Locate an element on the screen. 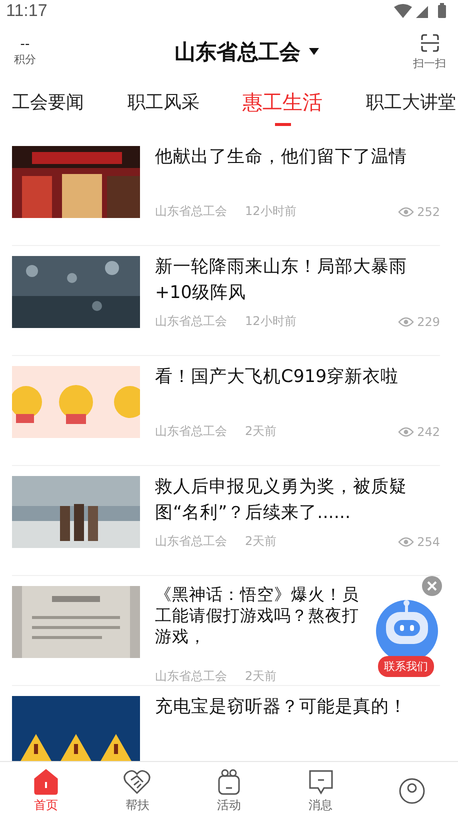 This screenshot has width=458, height=820. scan-button: 扫一扫 is located at coordinates (429, 52).